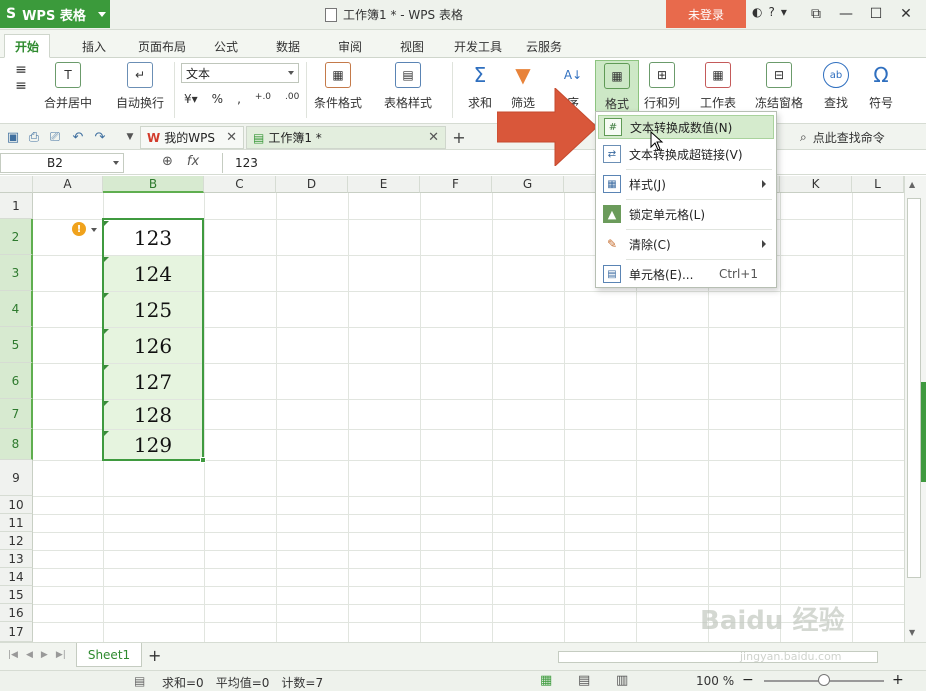 The image size is (926, 691). Describe the element at coordinates (140, 86) in the screenshot. I see `wrap-text-button: ↵ 自动换行` at that location.